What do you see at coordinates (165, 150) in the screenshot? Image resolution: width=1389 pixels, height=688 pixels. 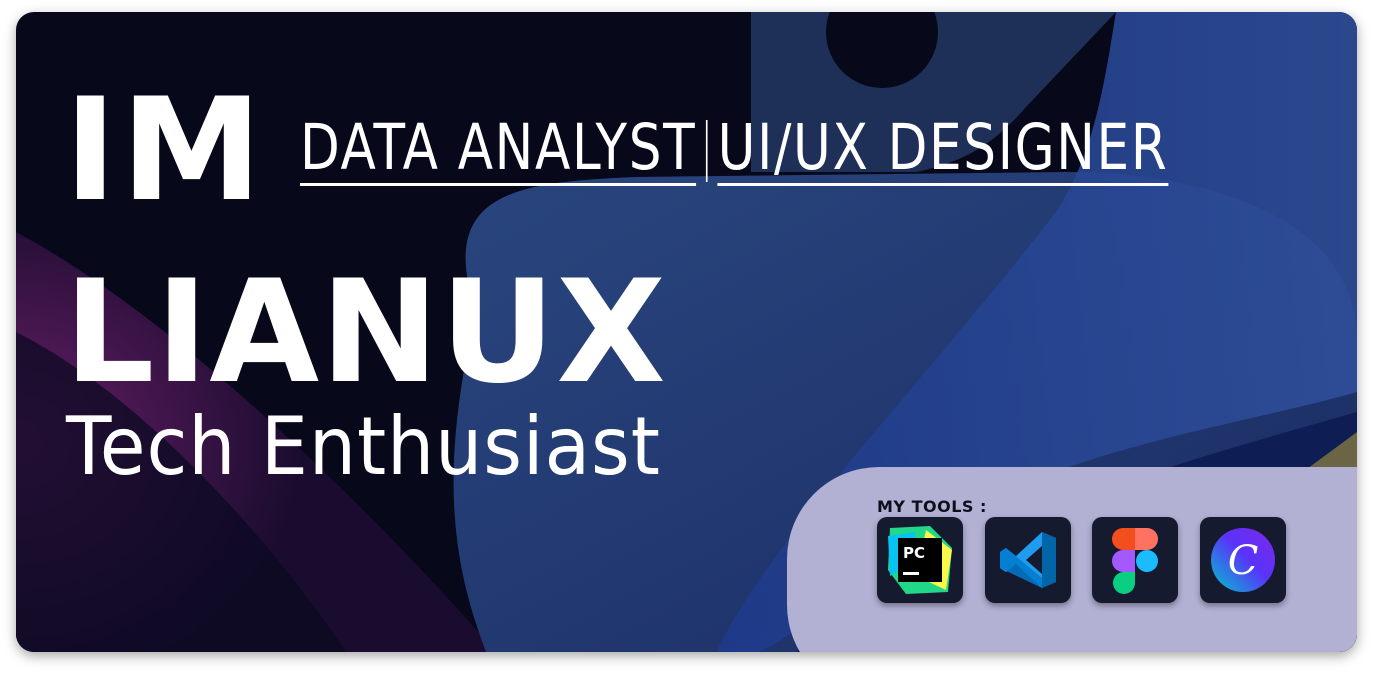 I see `hero-line-1: IM` at bounding box center [165, 150].